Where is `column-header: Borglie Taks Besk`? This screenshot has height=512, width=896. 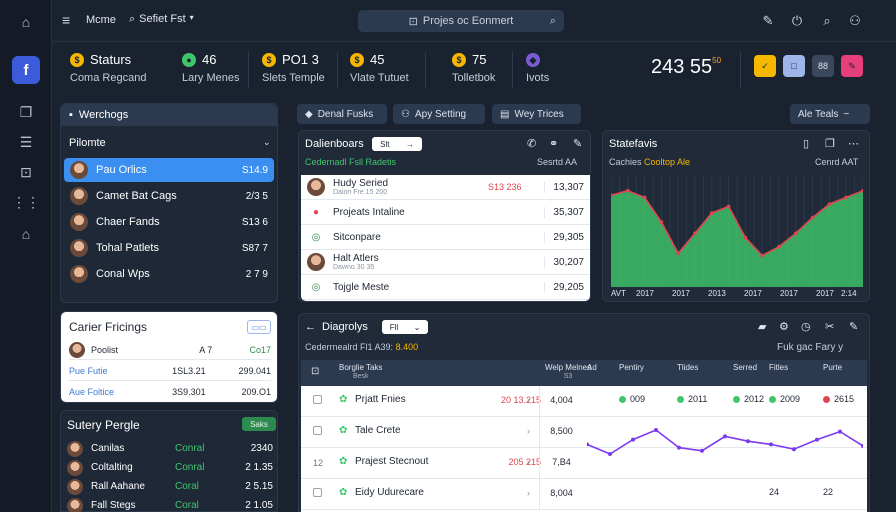
column-header: Borglie Taks Besk is located at coordinates (360, 372).